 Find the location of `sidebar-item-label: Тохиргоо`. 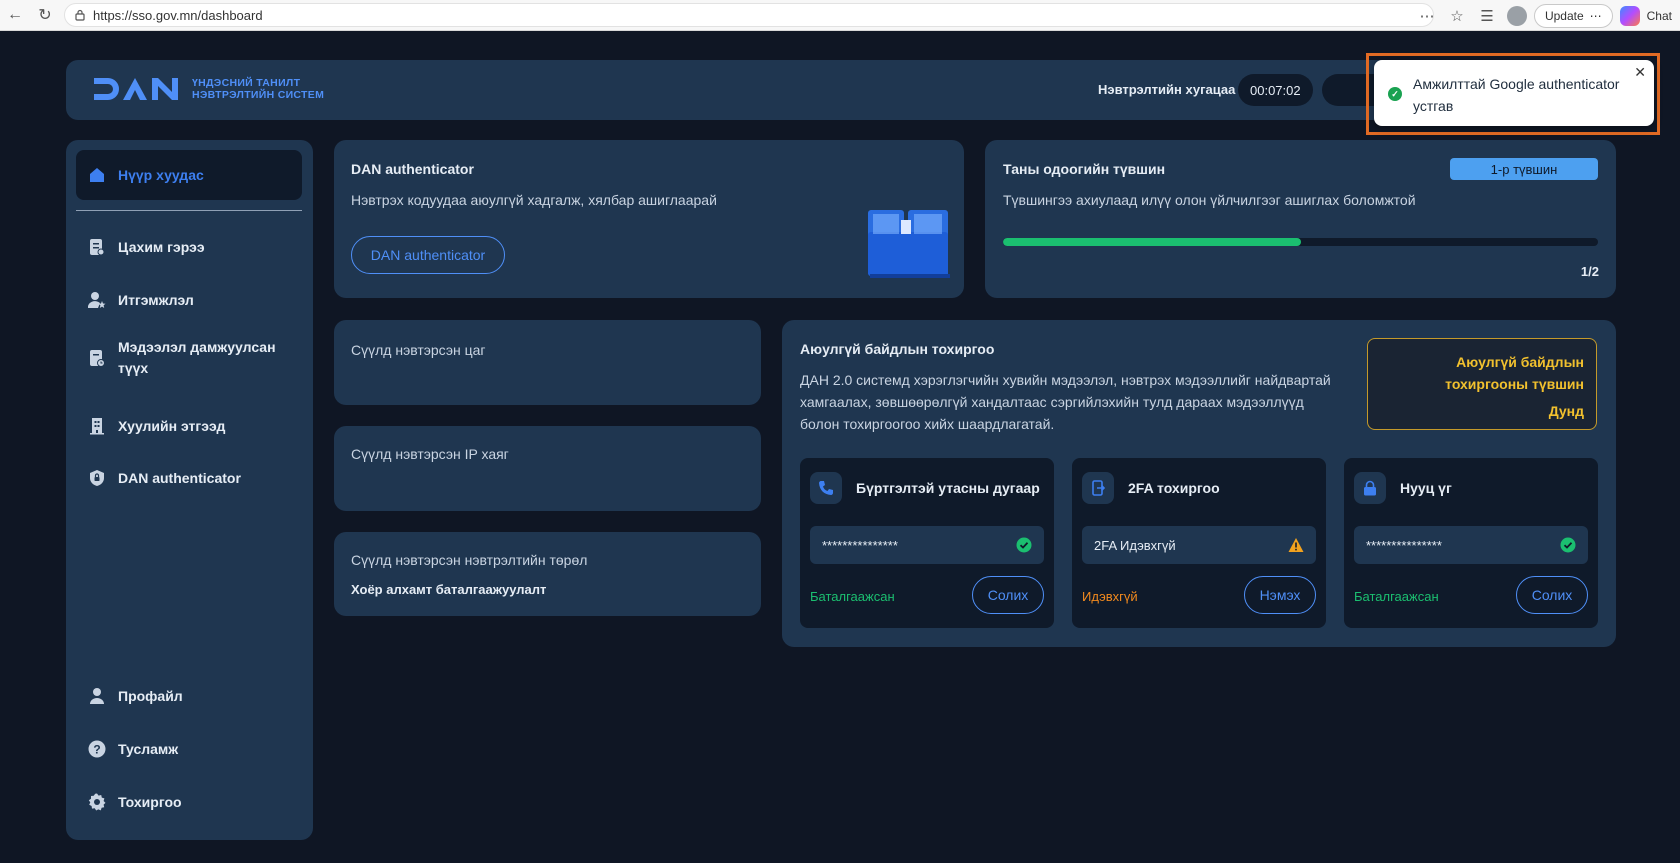

sidebar-item-label: Тохиргоо is located at coordinates (150, 802).